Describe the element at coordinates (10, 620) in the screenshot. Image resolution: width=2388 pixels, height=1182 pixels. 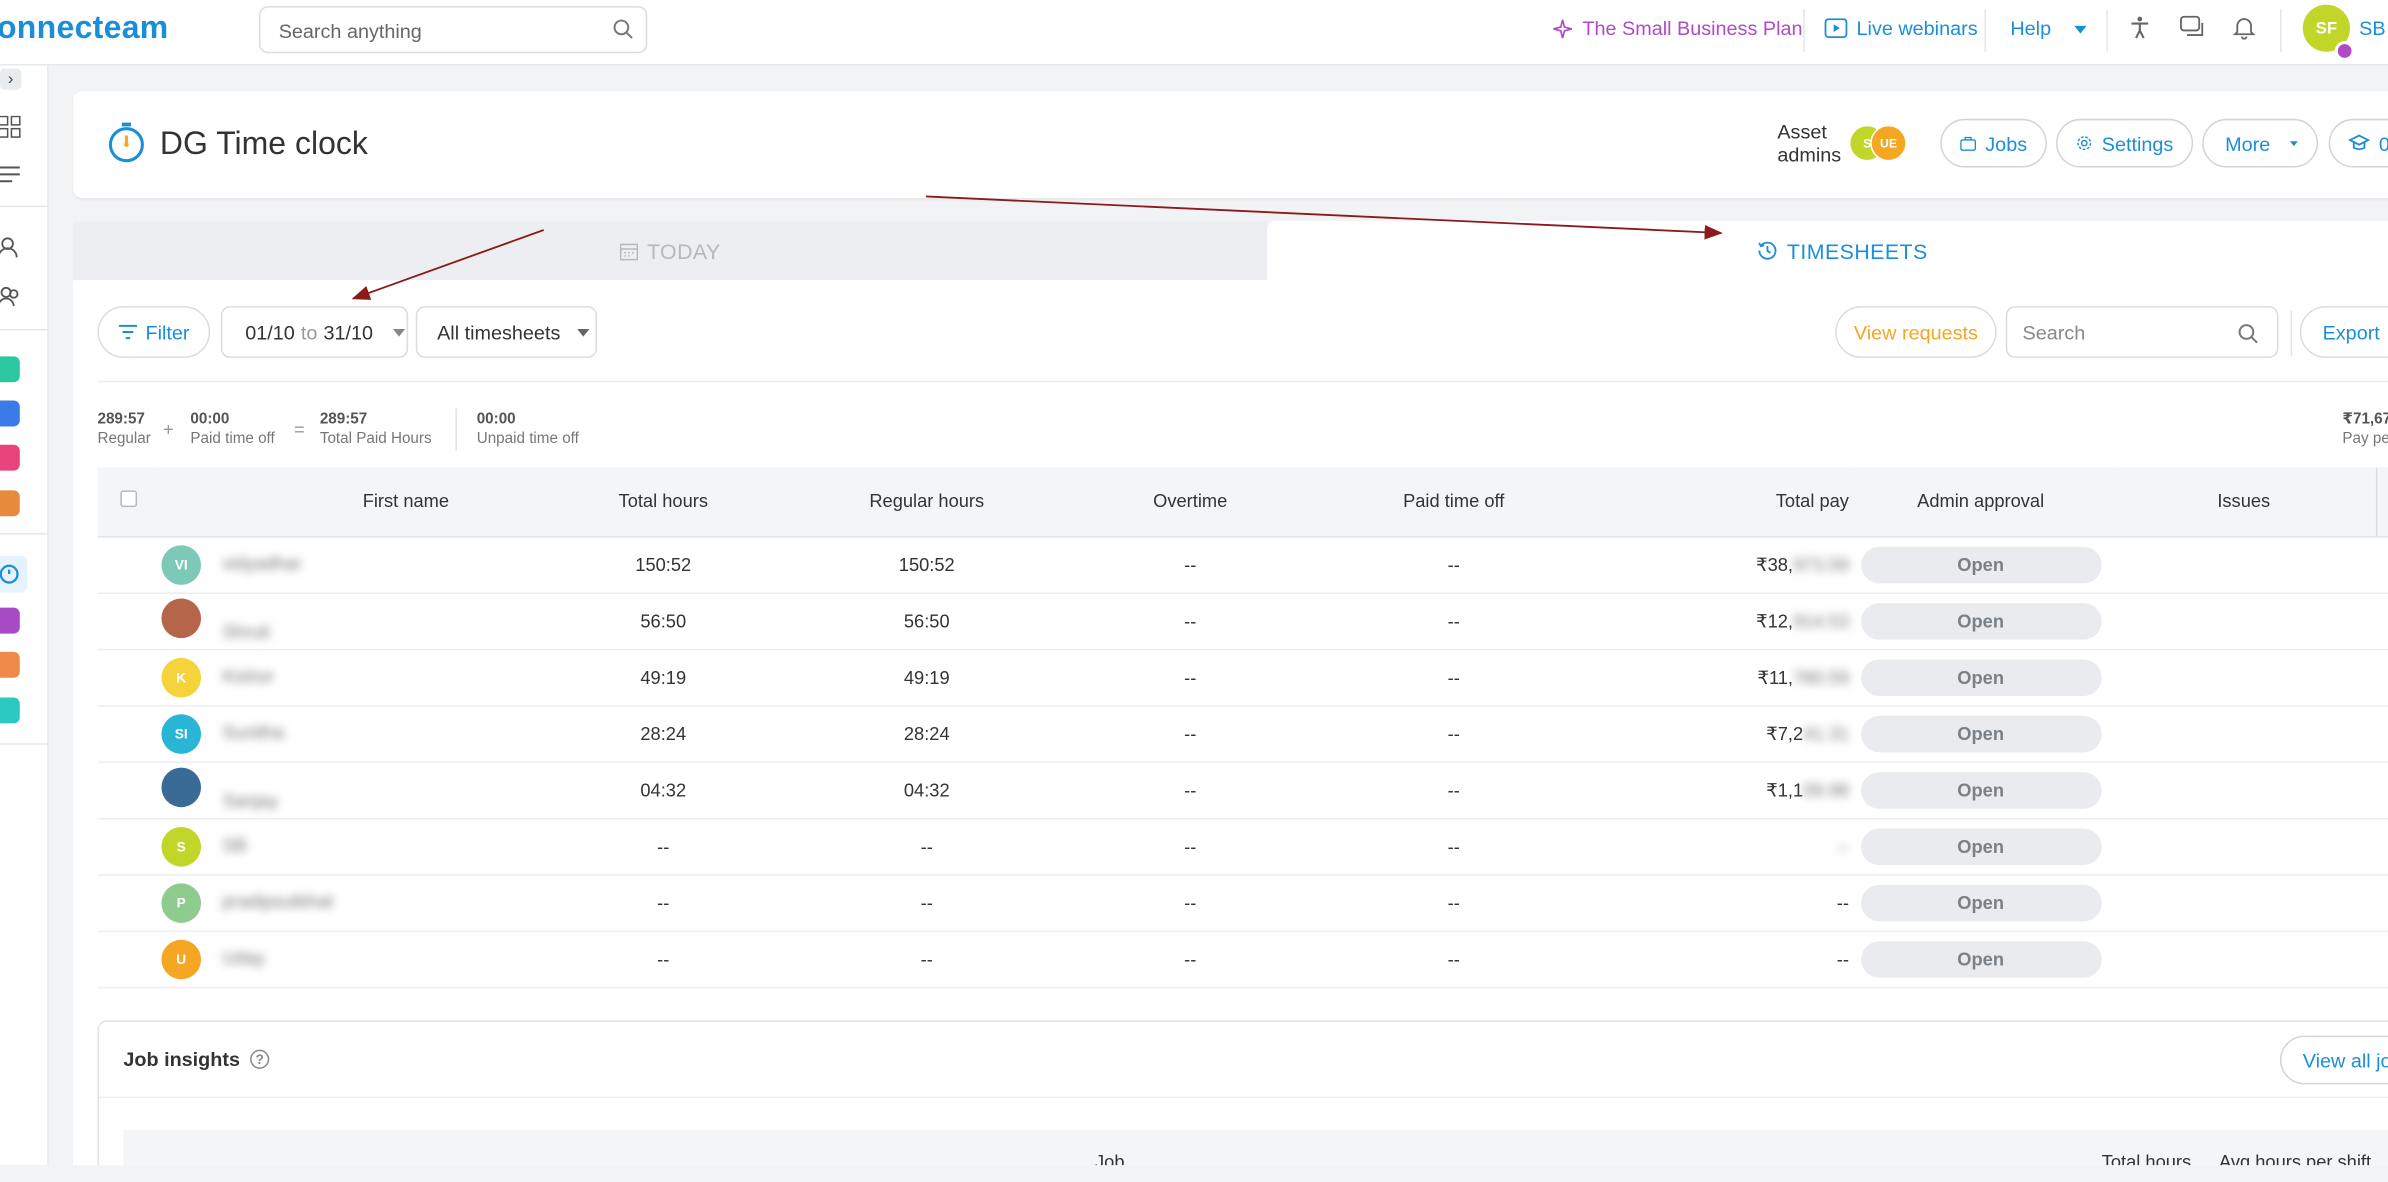
I see `forms-app-icon` at that location.